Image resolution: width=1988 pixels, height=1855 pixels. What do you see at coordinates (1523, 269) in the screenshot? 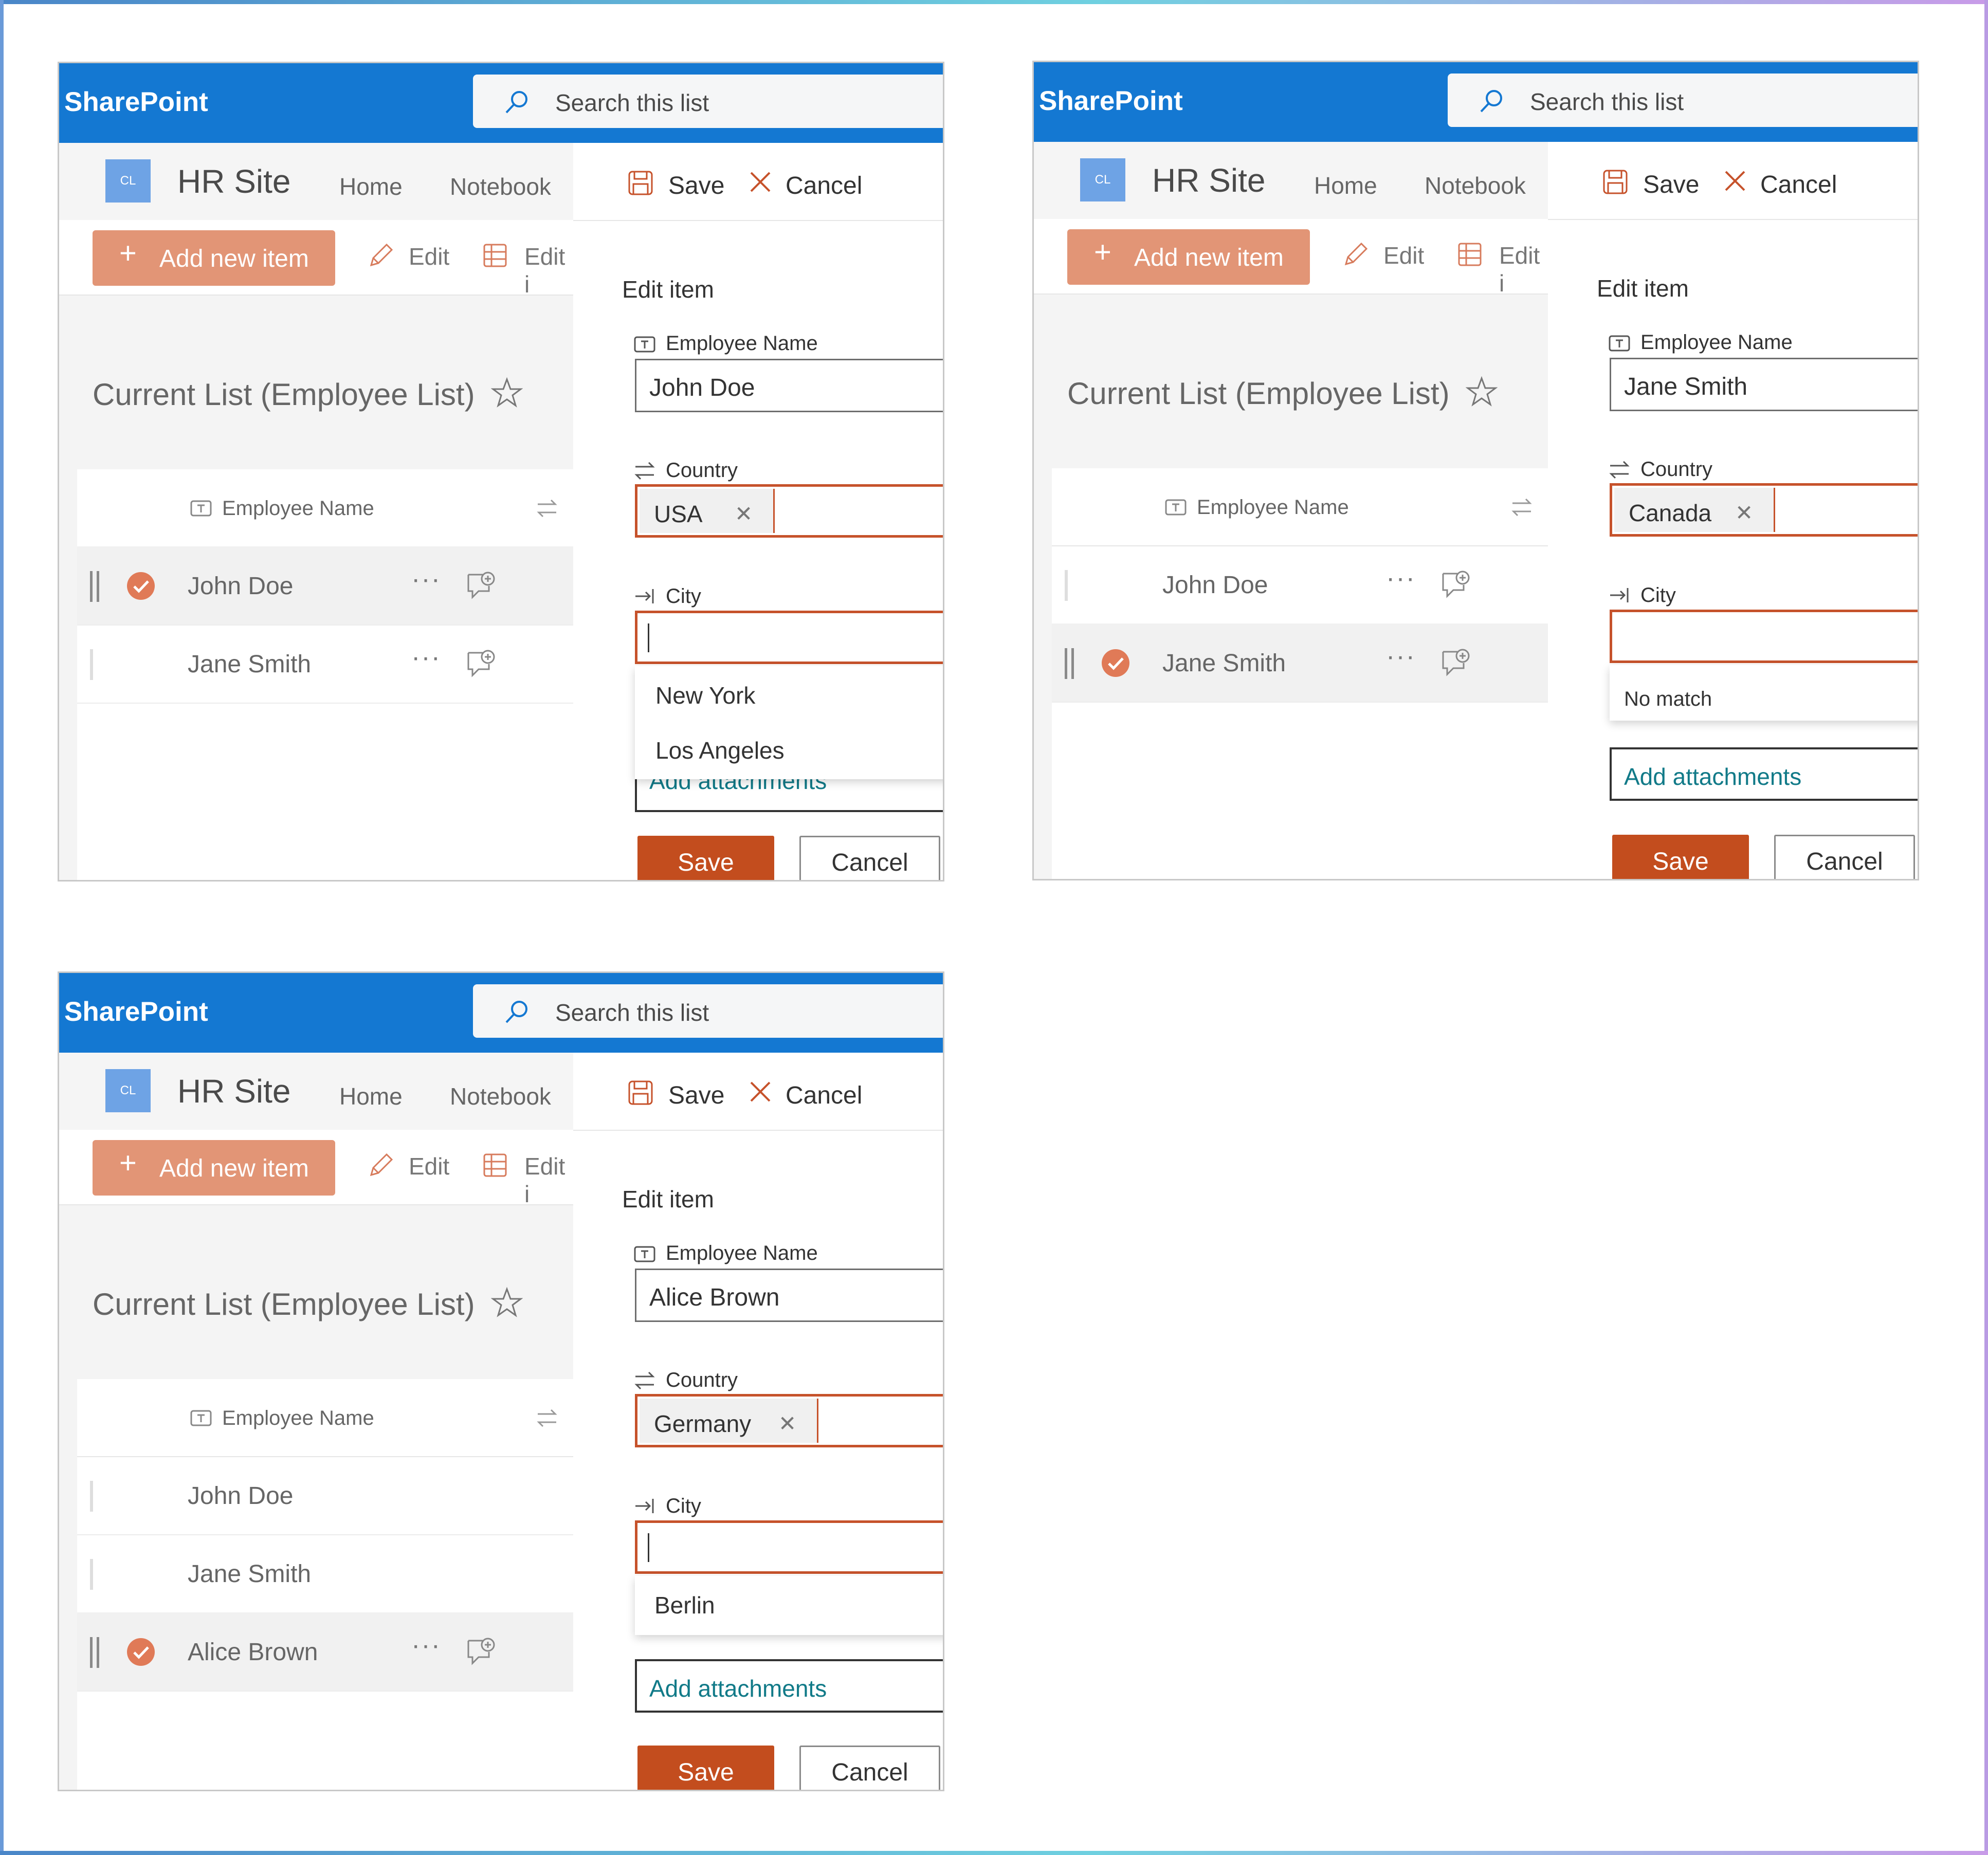
I see `edit-in-grid-view-button: Edit i` at bounding box center [1523, 269].